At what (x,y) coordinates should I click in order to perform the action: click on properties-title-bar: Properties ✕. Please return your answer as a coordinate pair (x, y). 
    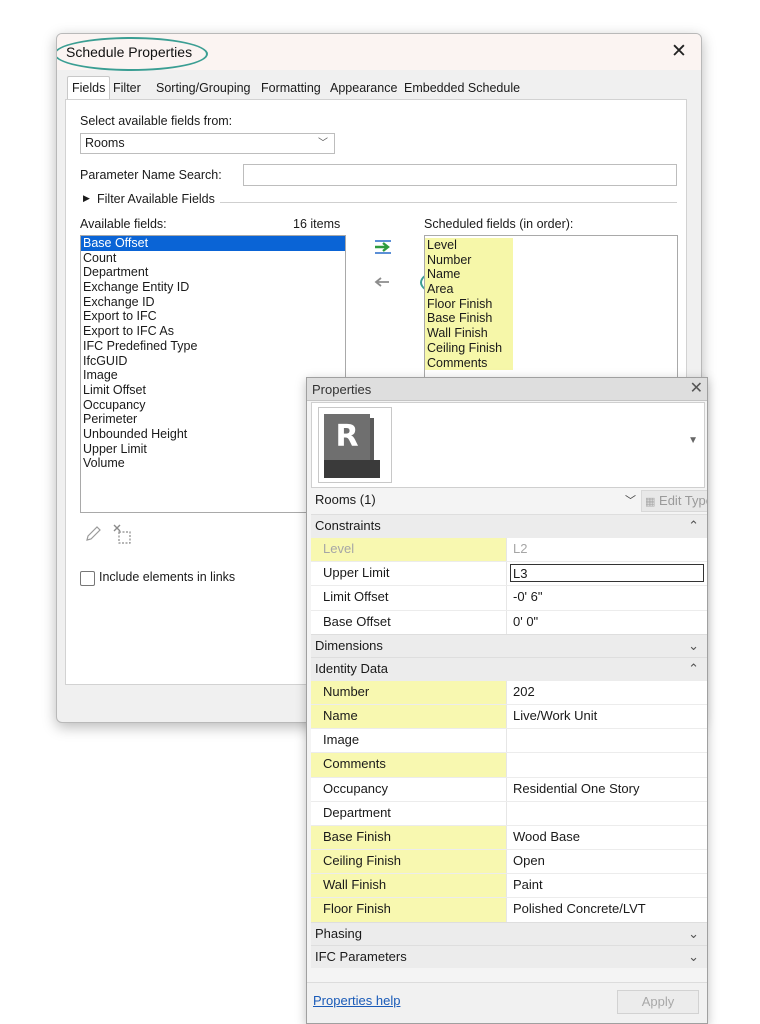
    Looking at the image, I should click on (507, 389).